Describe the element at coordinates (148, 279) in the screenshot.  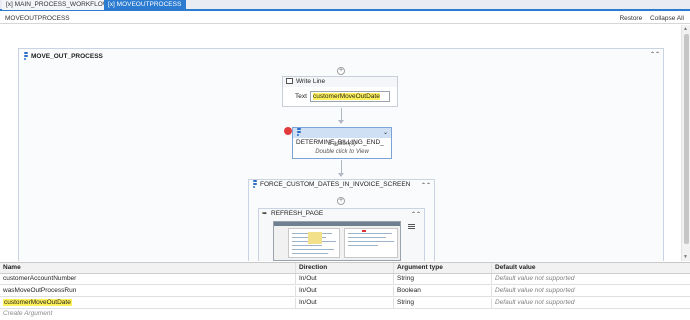
I see `argument-name: customerAccountNumber` at that location.